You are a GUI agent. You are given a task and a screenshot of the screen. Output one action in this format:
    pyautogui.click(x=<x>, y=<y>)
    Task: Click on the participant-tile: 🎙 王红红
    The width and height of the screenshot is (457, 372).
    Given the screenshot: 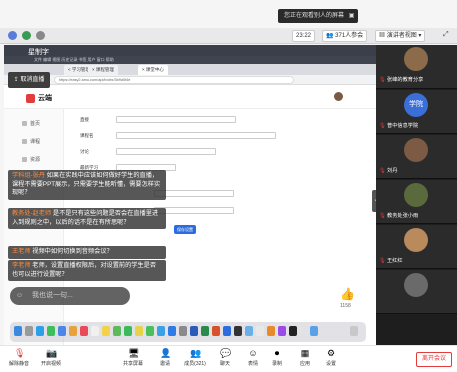 What is the action you would take?
    pyautogui.click(x=416, y=247)
    